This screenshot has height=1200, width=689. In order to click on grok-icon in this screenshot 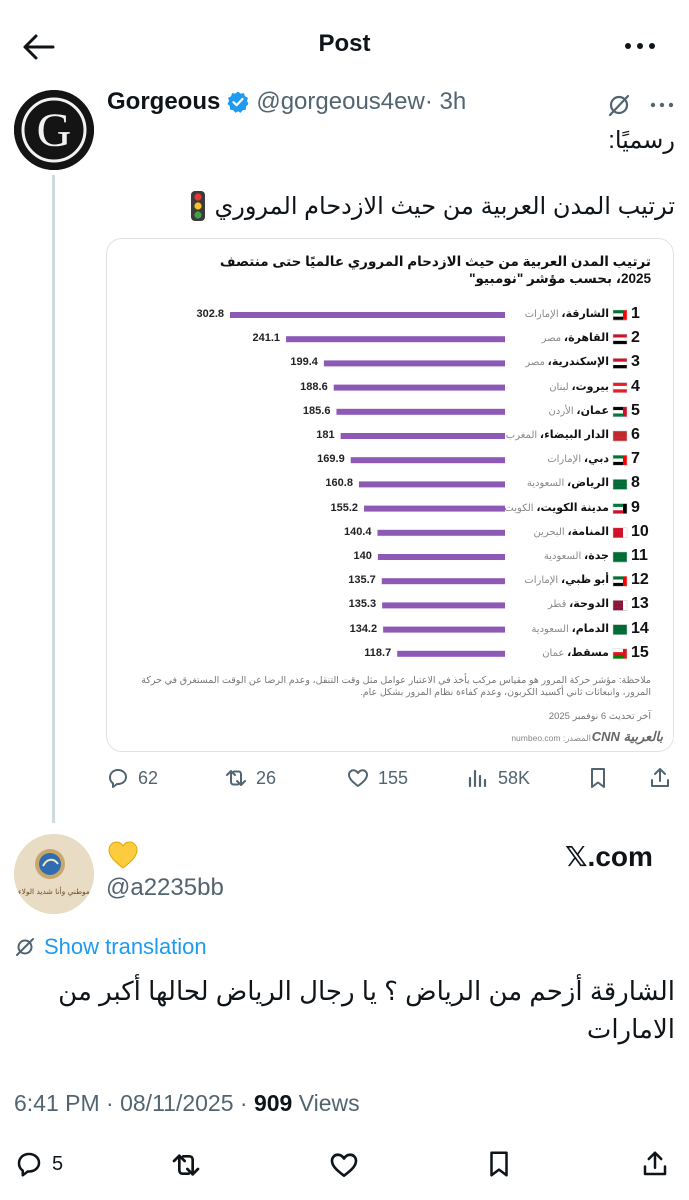, I will do `click(619, 105)`.